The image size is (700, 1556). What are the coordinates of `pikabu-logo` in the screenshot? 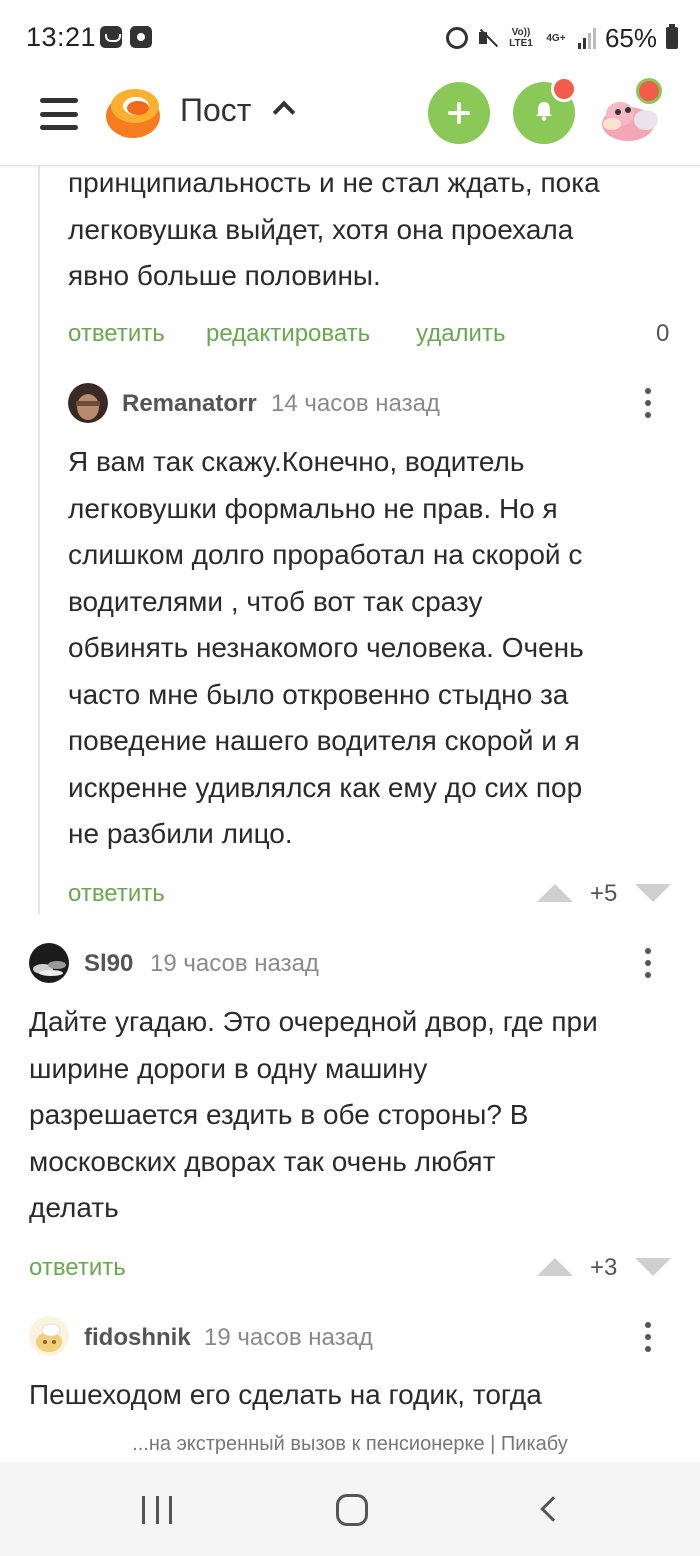 It's located at (133, 112).